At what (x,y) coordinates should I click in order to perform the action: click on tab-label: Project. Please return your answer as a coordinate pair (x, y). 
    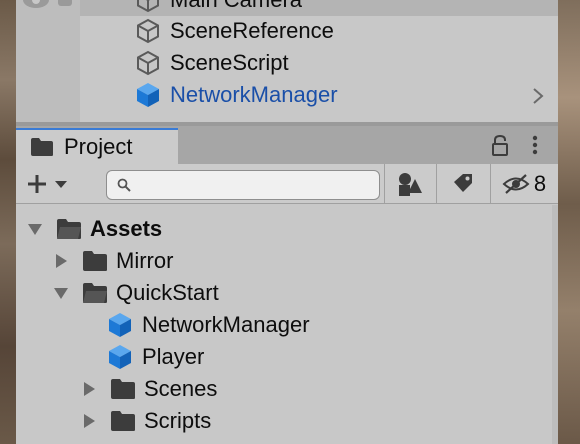
    Looking at the image, I should click on (98, 146).